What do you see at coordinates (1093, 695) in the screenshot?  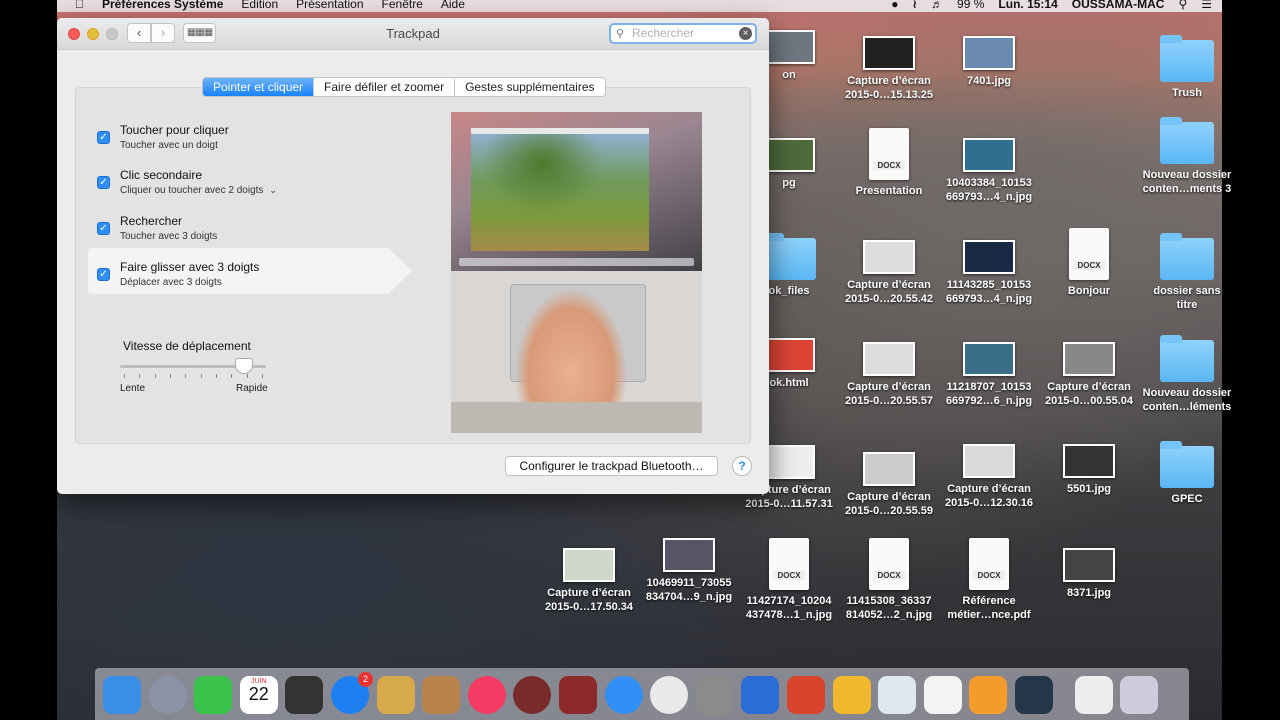 I see `pdf-icon` at bounding box center [1093, 695].